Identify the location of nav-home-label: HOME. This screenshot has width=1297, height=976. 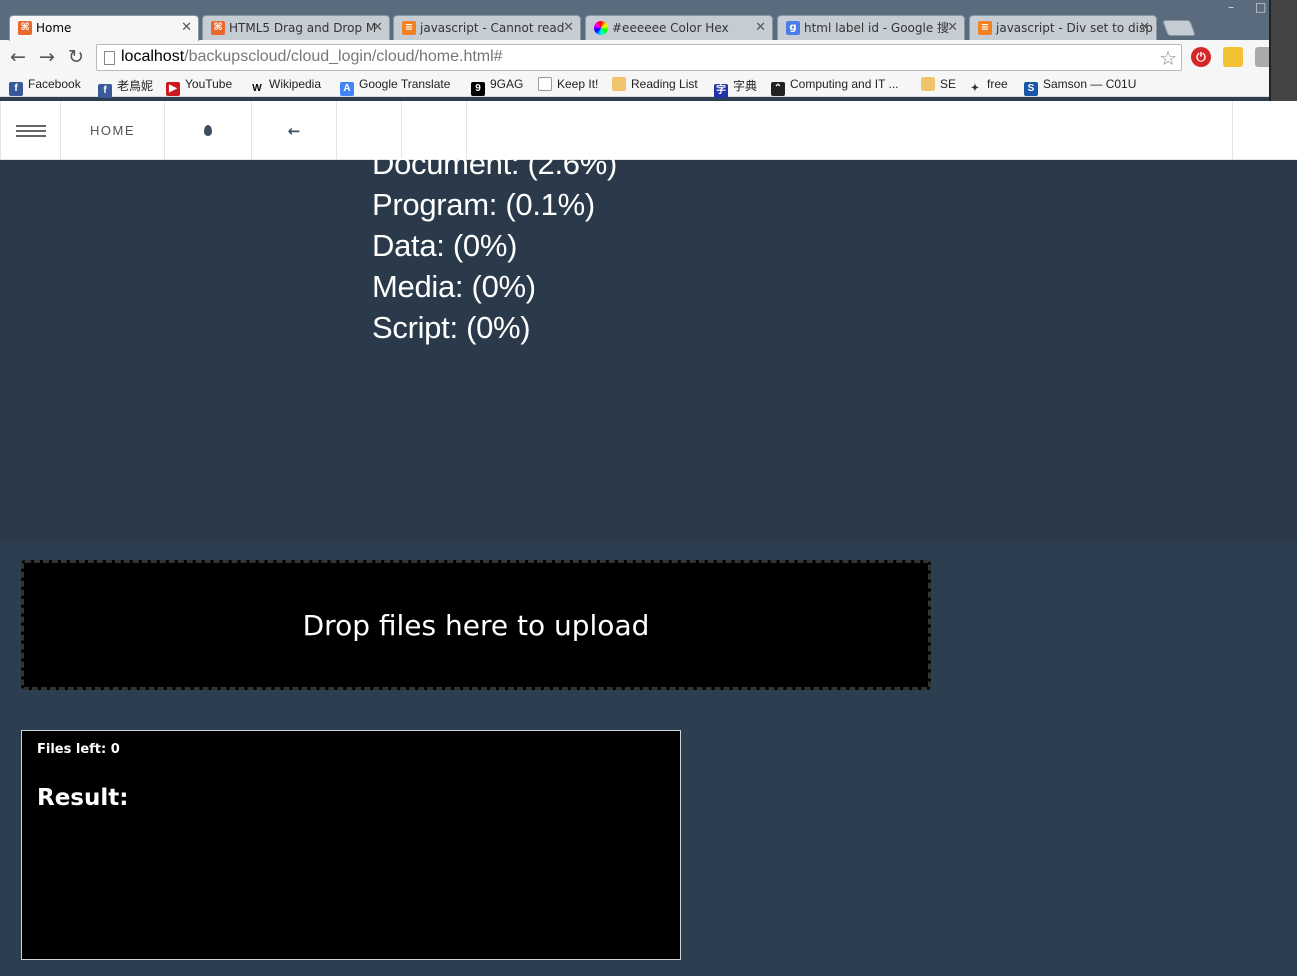
(112, 130).